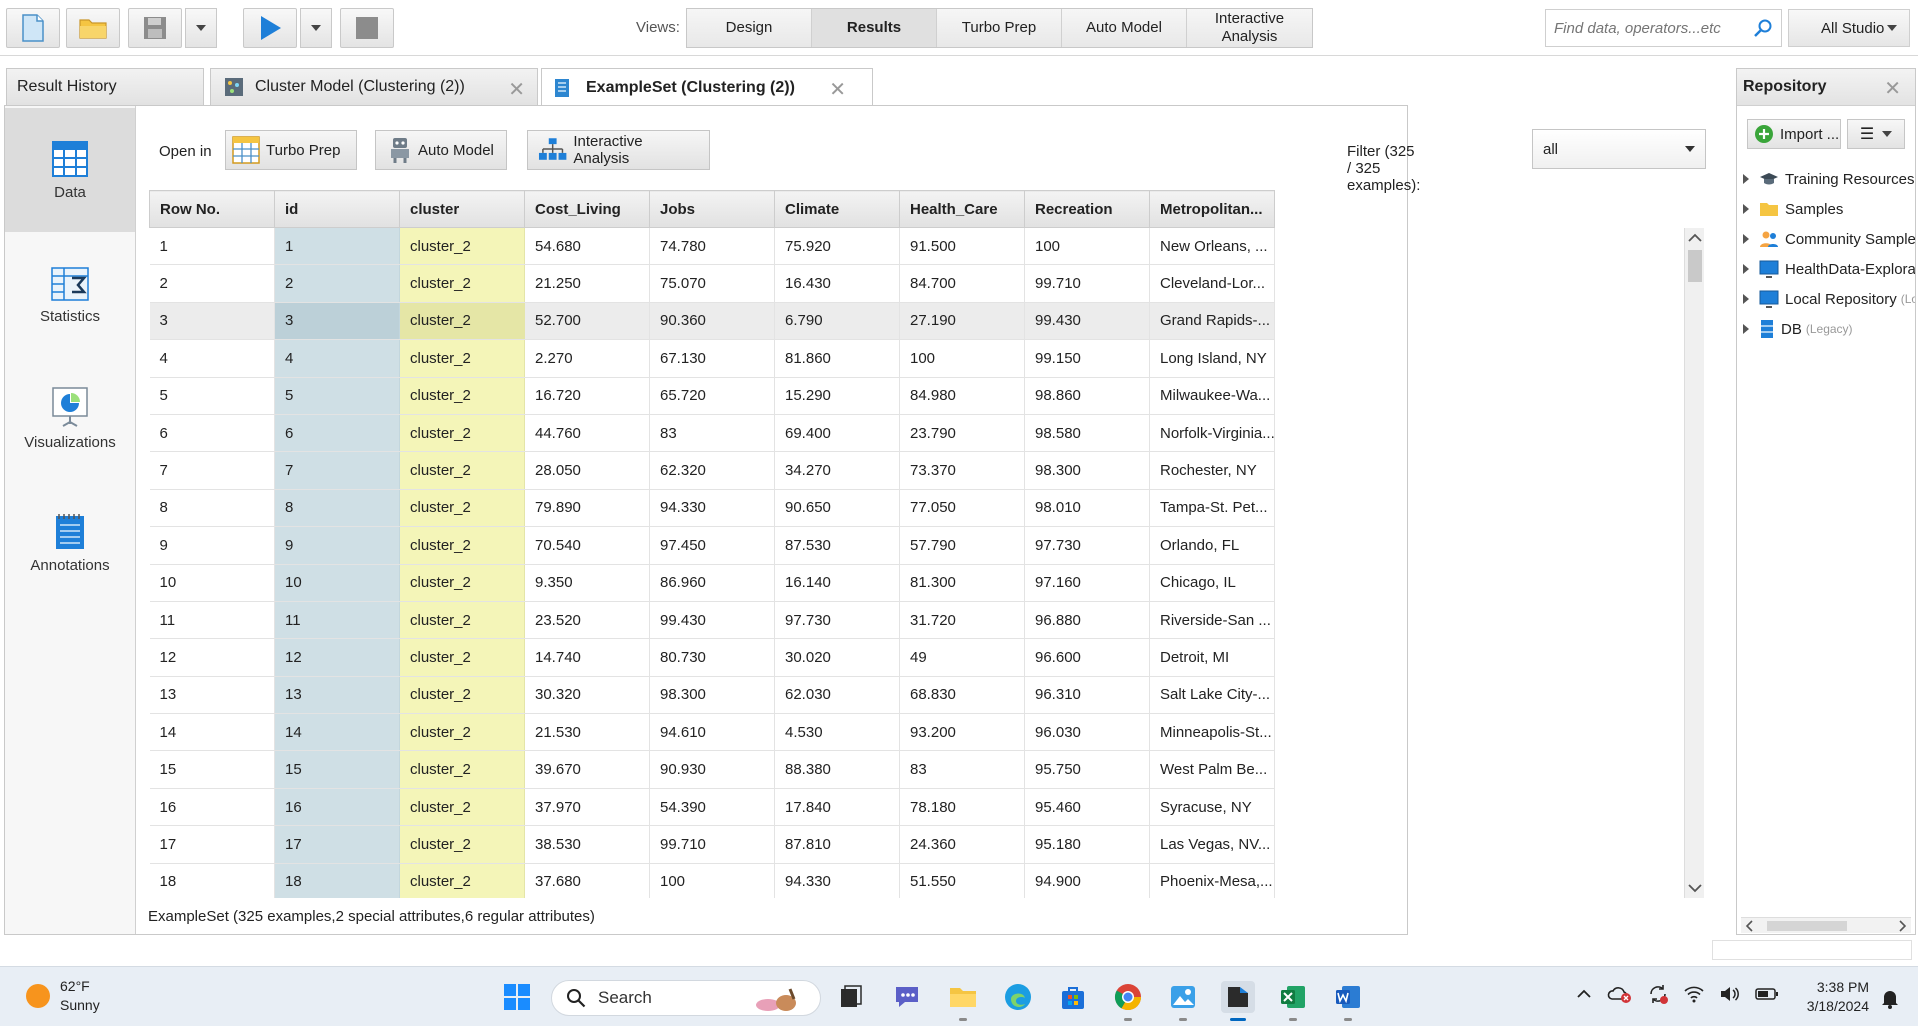  I want to click on taskbar-clock: 3:38 PM 3/18/2024, so click(1833, 997).